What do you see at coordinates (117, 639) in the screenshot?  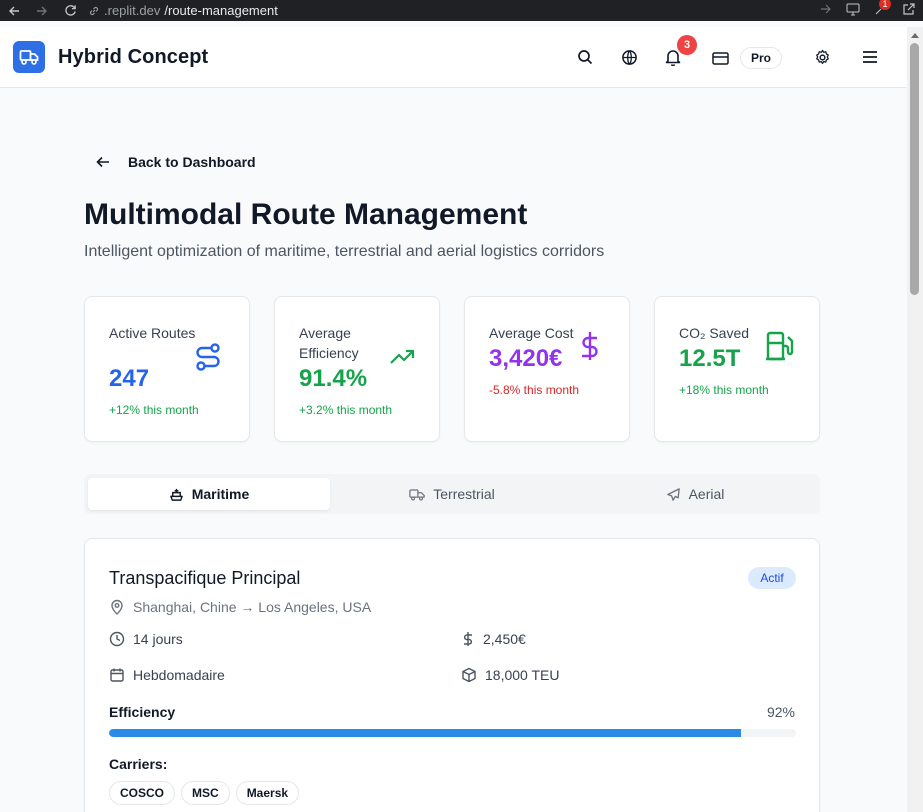 I see `clock-icon` at bounding box center [117, 639].